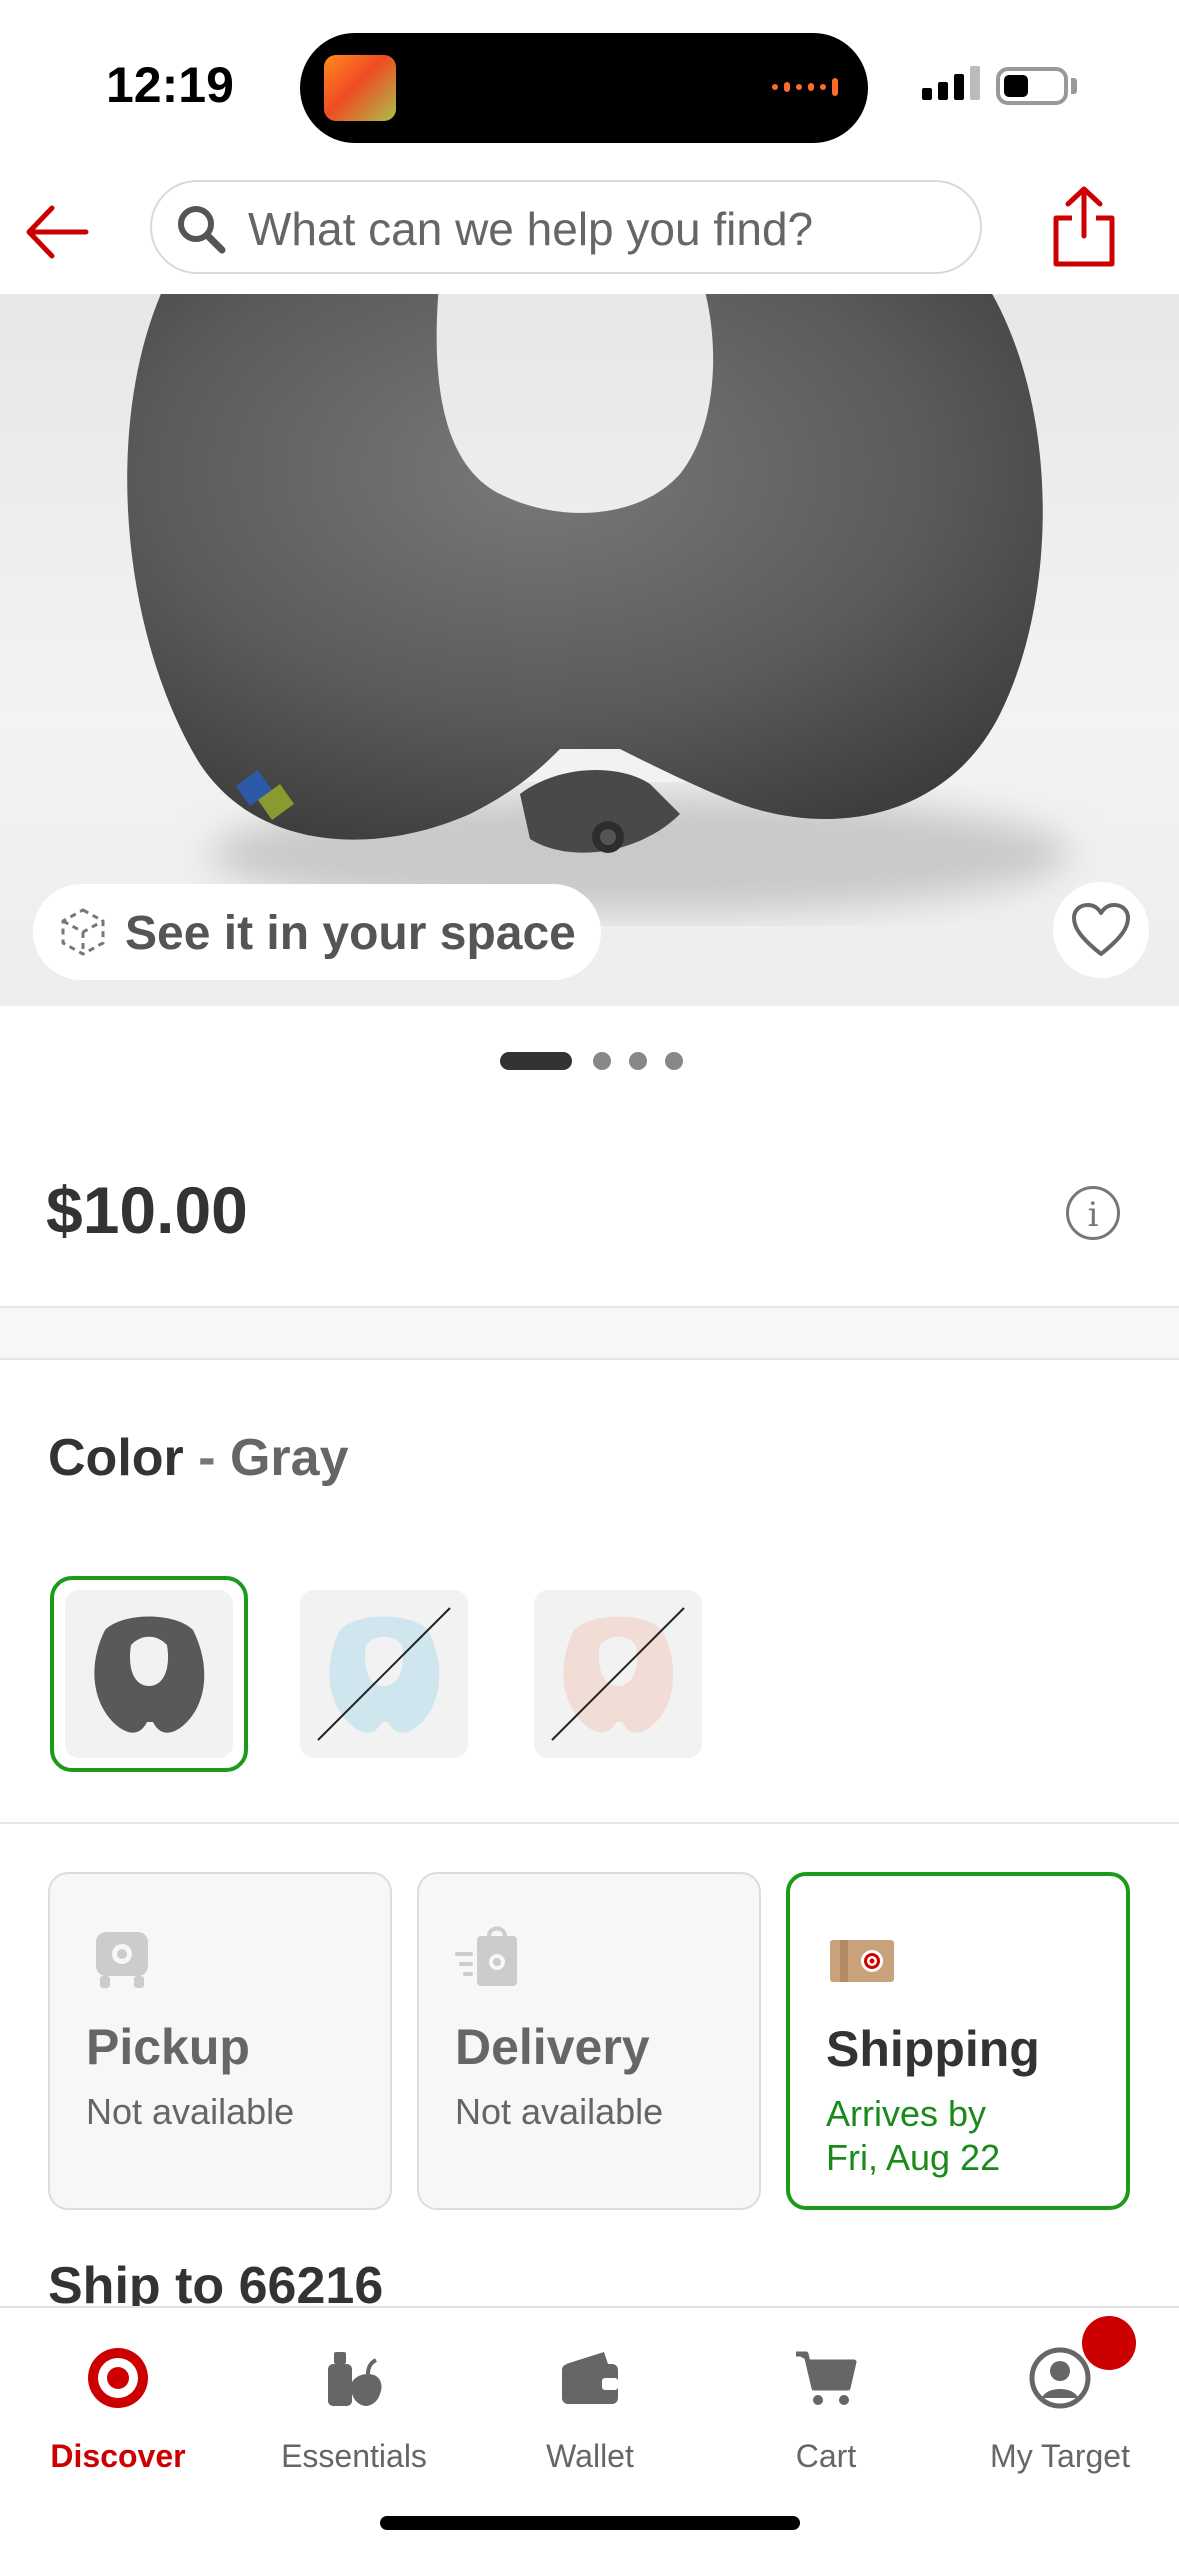  Describe the element at coordinates (1060, 2378) in the screenshot. I see `profile-icon` at that location.